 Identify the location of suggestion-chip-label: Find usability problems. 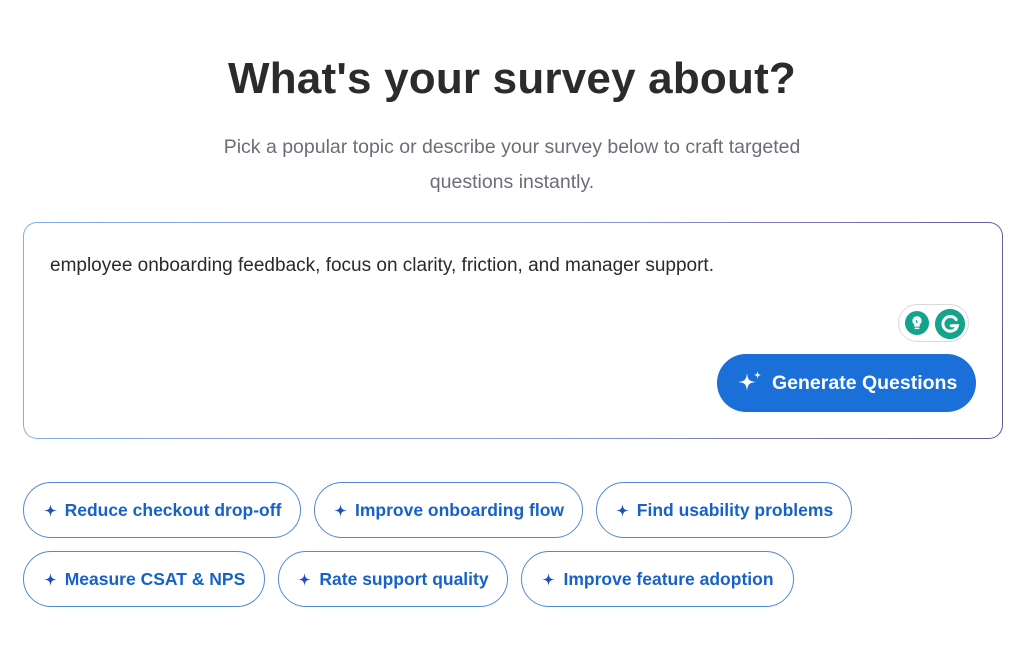
(735, 509).